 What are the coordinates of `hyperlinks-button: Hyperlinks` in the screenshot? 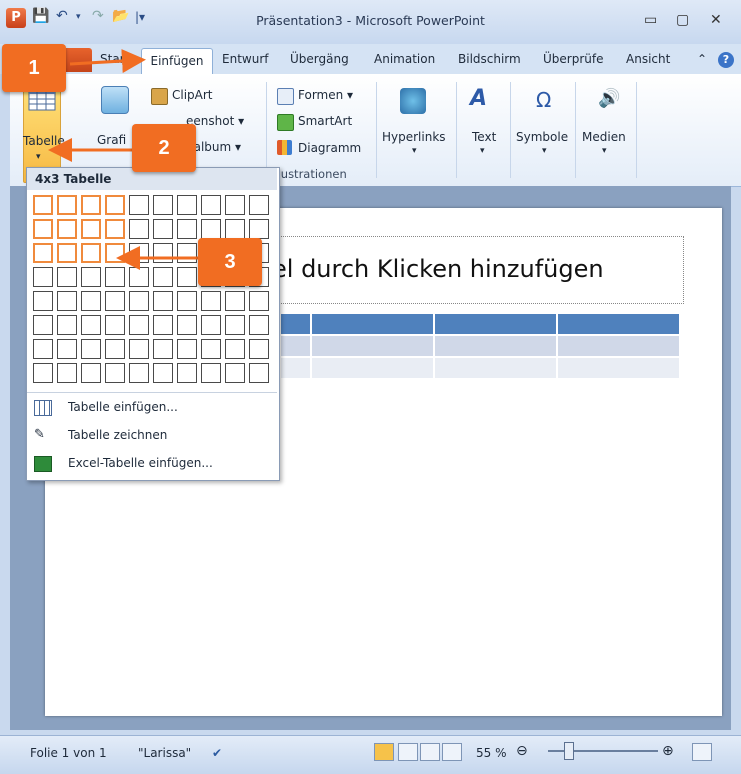 It's located at (414, 137).